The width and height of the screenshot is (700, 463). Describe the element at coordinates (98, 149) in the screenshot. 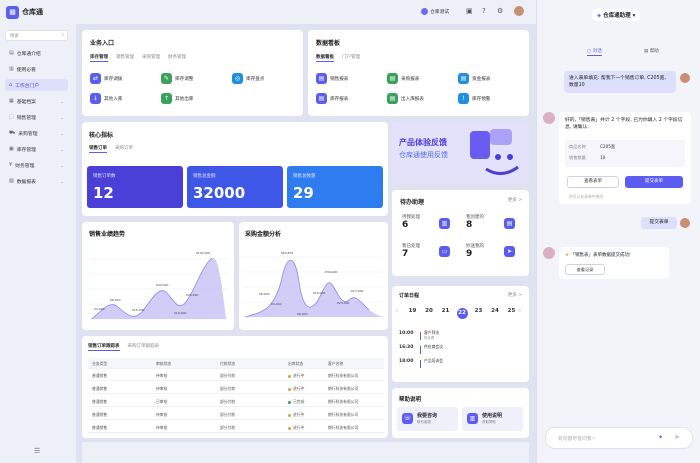

I see `tab-sales-orders: 销售订单` at that location.